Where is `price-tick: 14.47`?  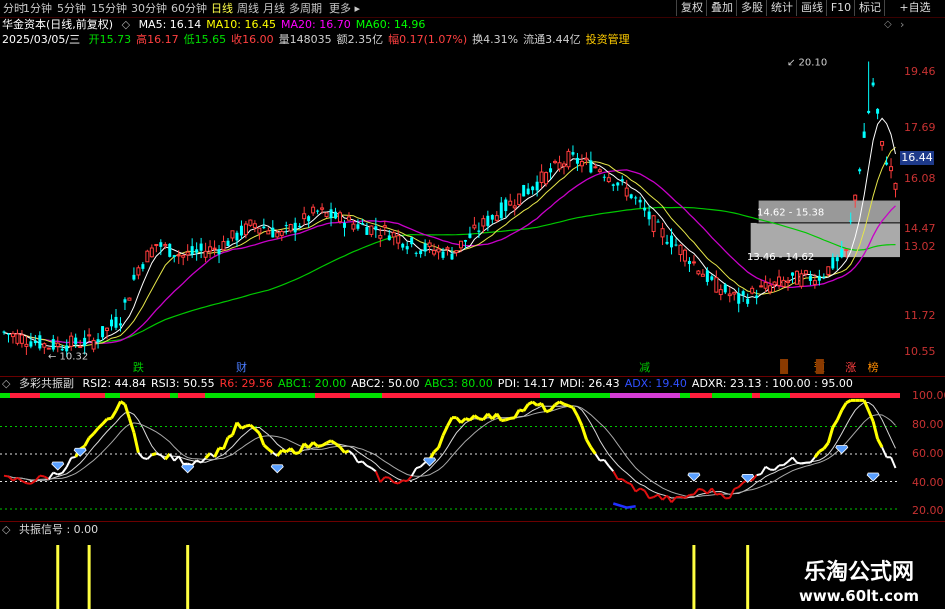
price-tick: 14.47 is located at coordinates (920, 228).